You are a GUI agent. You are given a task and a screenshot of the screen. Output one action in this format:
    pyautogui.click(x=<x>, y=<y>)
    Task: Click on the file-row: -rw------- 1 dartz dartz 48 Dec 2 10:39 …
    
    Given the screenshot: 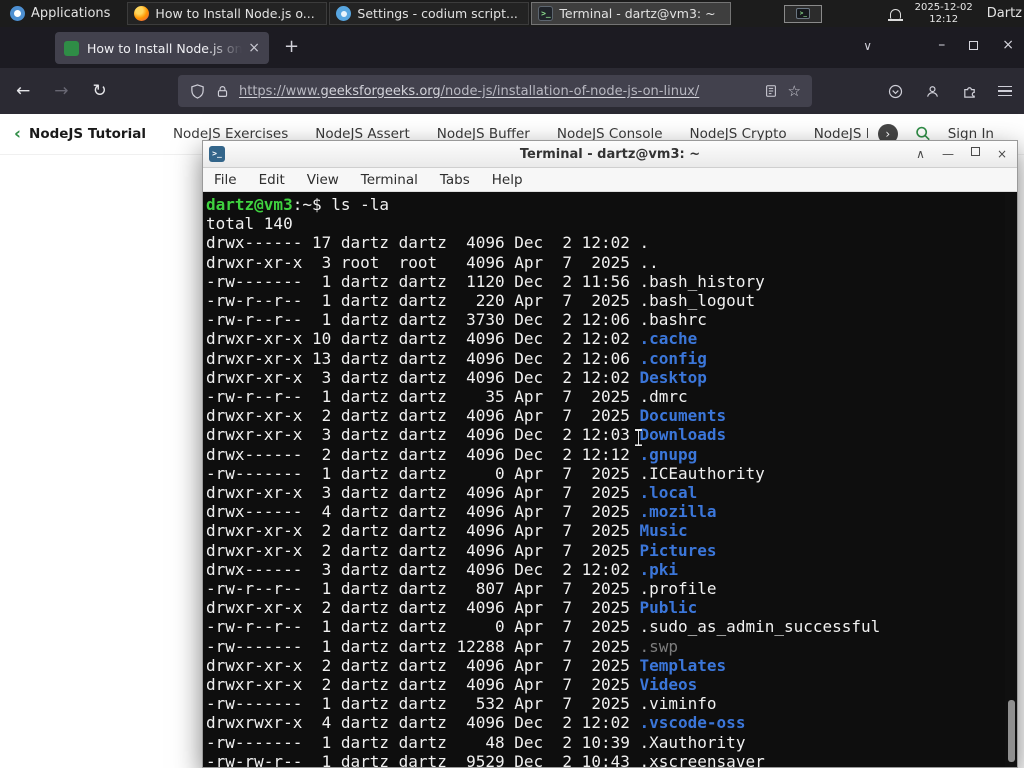 What is the action you would take?
    pyautogui.click(x=611, y=742)
    